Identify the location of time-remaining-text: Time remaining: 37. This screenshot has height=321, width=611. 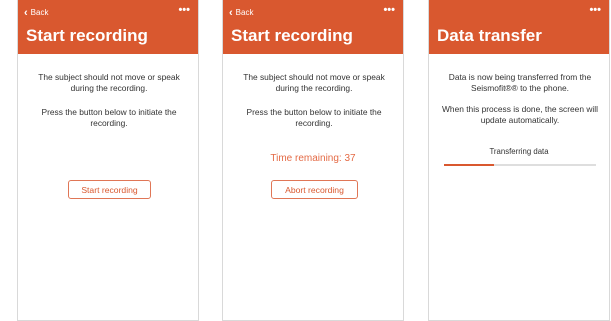
(313, 158).